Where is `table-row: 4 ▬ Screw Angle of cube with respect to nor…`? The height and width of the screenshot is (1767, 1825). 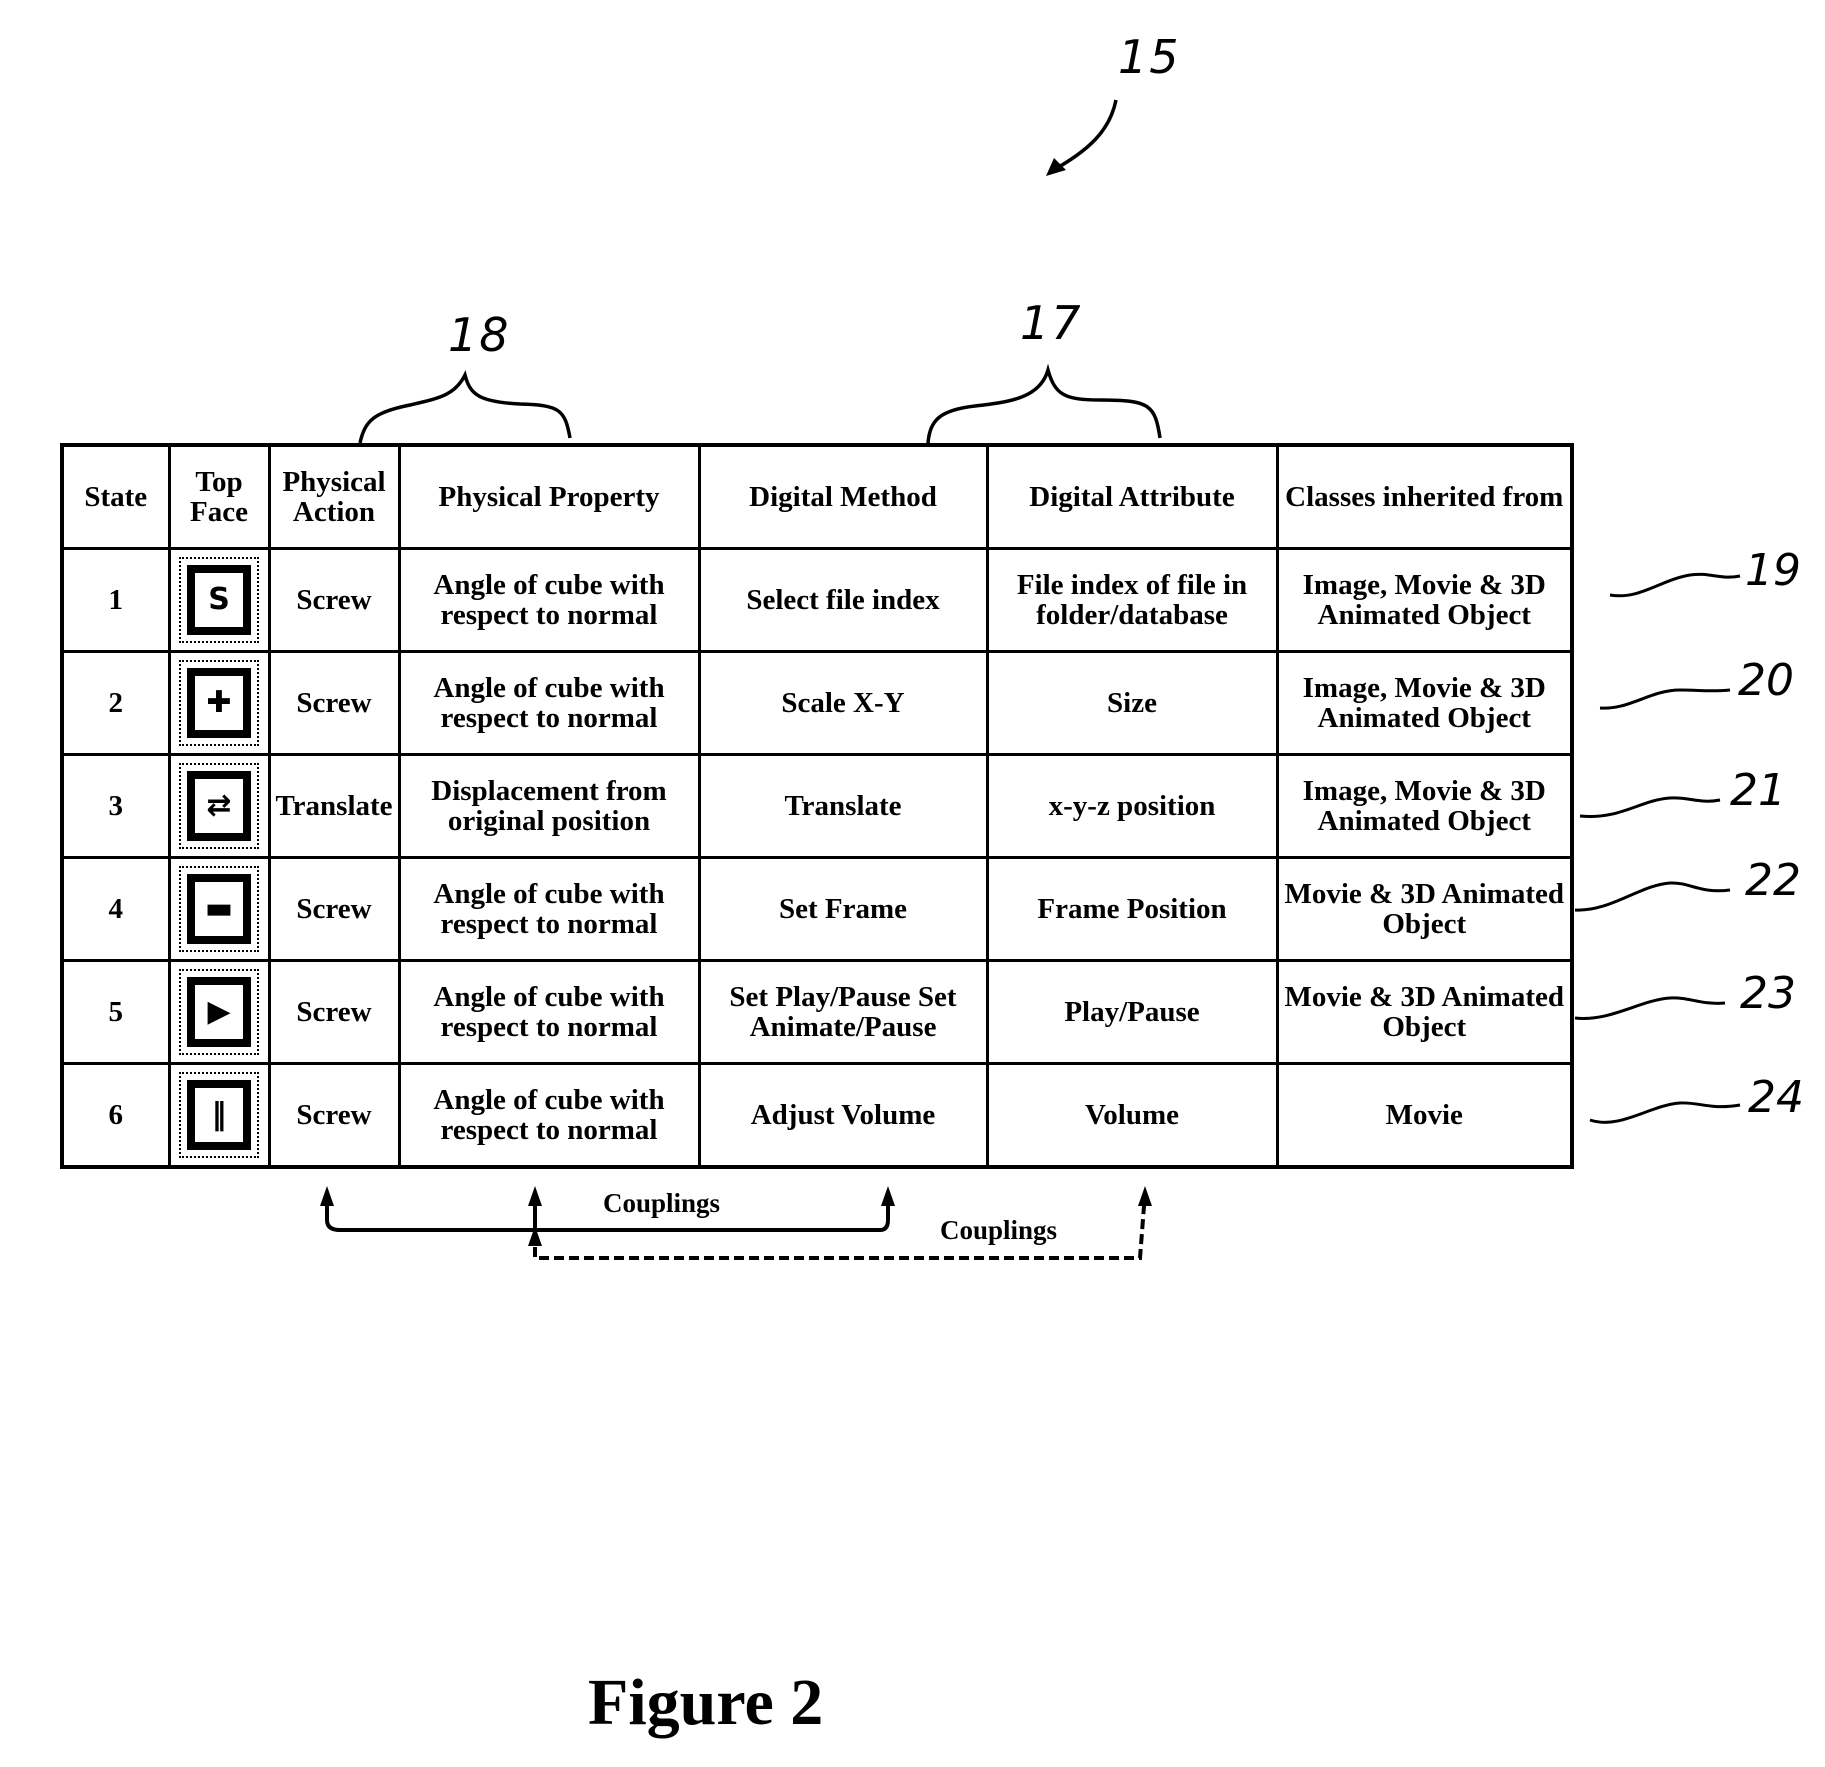
table-row: 4 ▬ Screw Angle of cube with respect to nor… is located at coordinates (817, 909).